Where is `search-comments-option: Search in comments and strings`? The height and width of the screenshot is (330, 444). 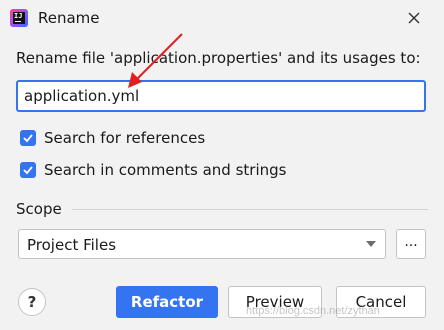 search-comments-option: Search in comments and strings is located at coordinates (153, 170).